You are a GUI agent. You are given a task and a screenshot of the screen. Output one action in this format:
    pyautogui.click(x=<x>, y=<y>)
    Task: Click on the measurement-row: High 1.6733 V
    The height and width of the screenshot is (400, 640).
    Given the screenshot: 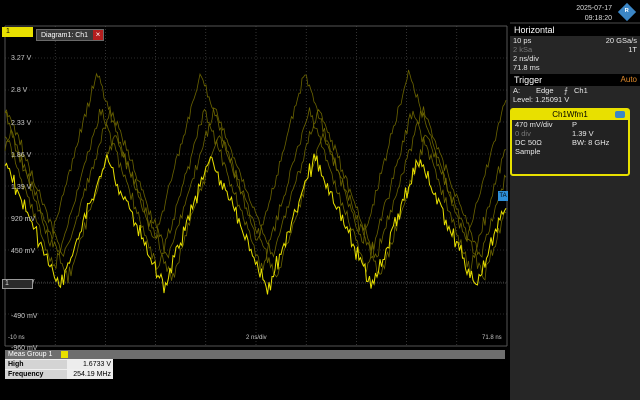 What is the action you would take?
    pyautogui.click(x=59, y=364)
    